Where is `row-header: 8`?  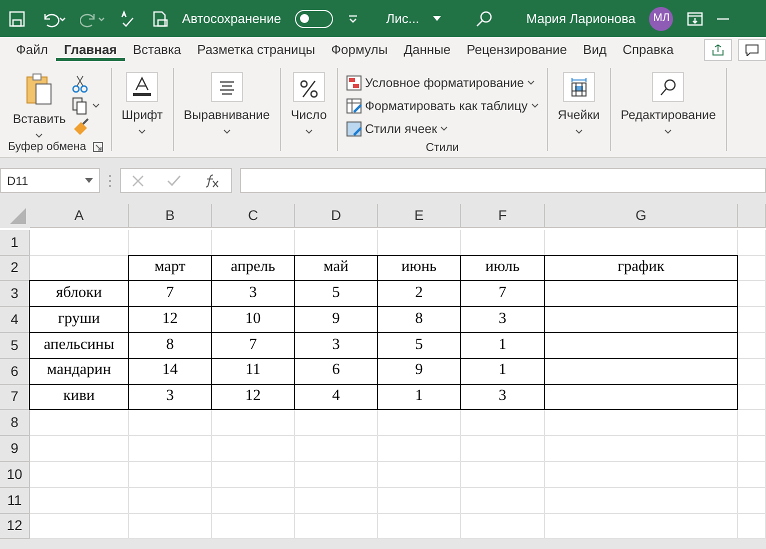 row-header: 8 is located at coordinates (15, 423).